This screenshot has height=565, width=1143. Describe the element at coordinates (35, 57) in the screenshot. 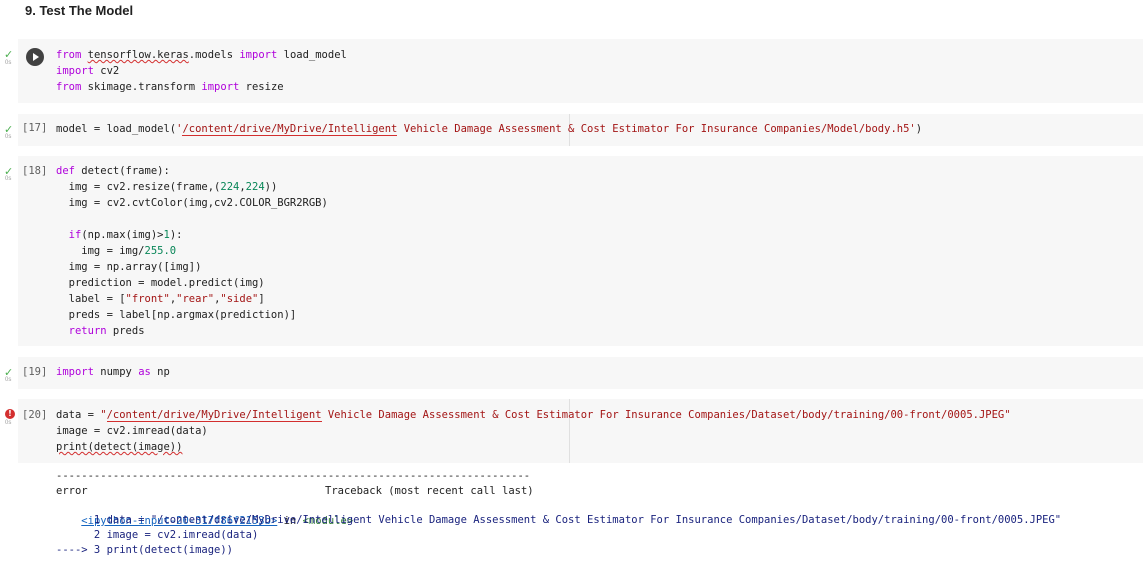

I see `run-cell-button` at that location.